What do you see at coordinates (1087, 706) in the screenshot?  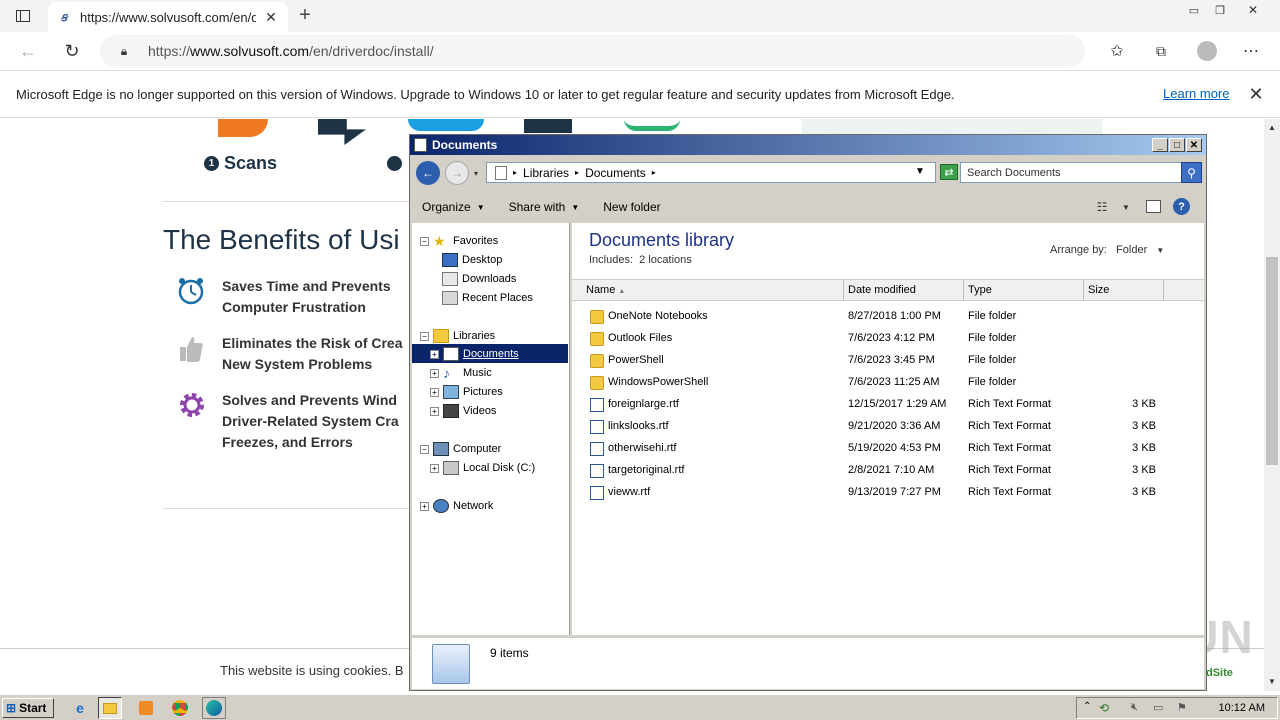 I see `tray-expand-icon: ⌃` at bounding box center [1087, 706].